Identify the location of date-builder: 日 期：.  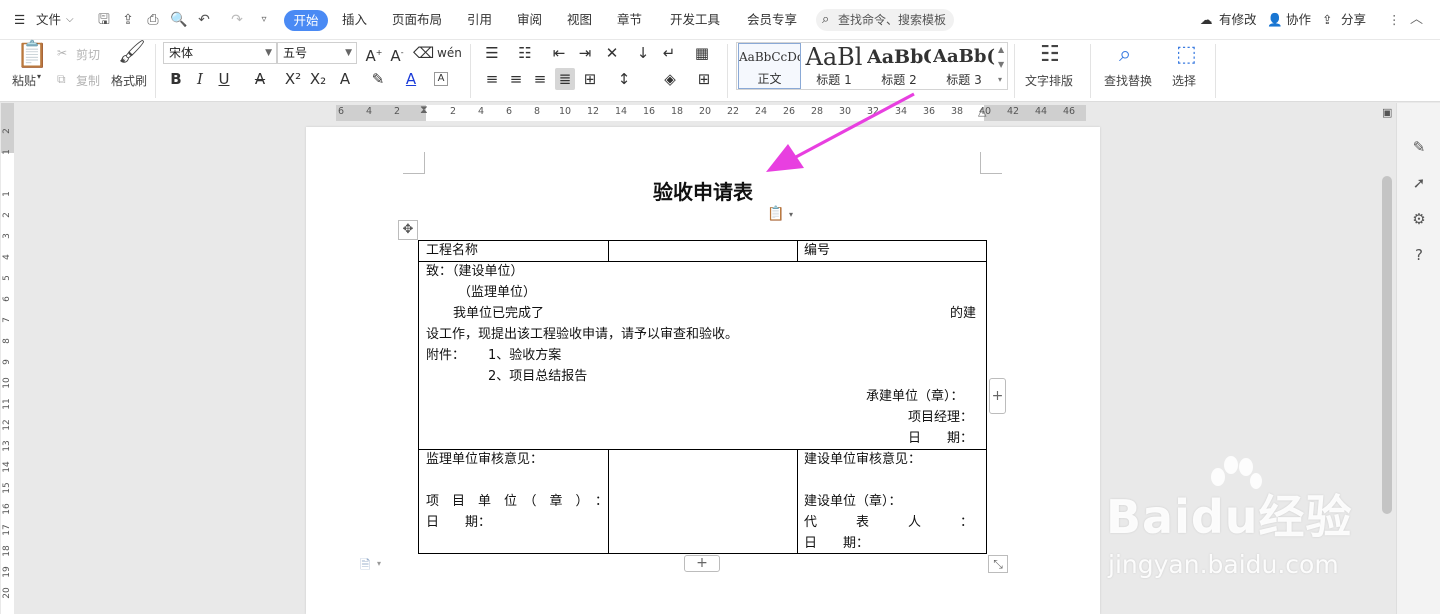
(836, 544).